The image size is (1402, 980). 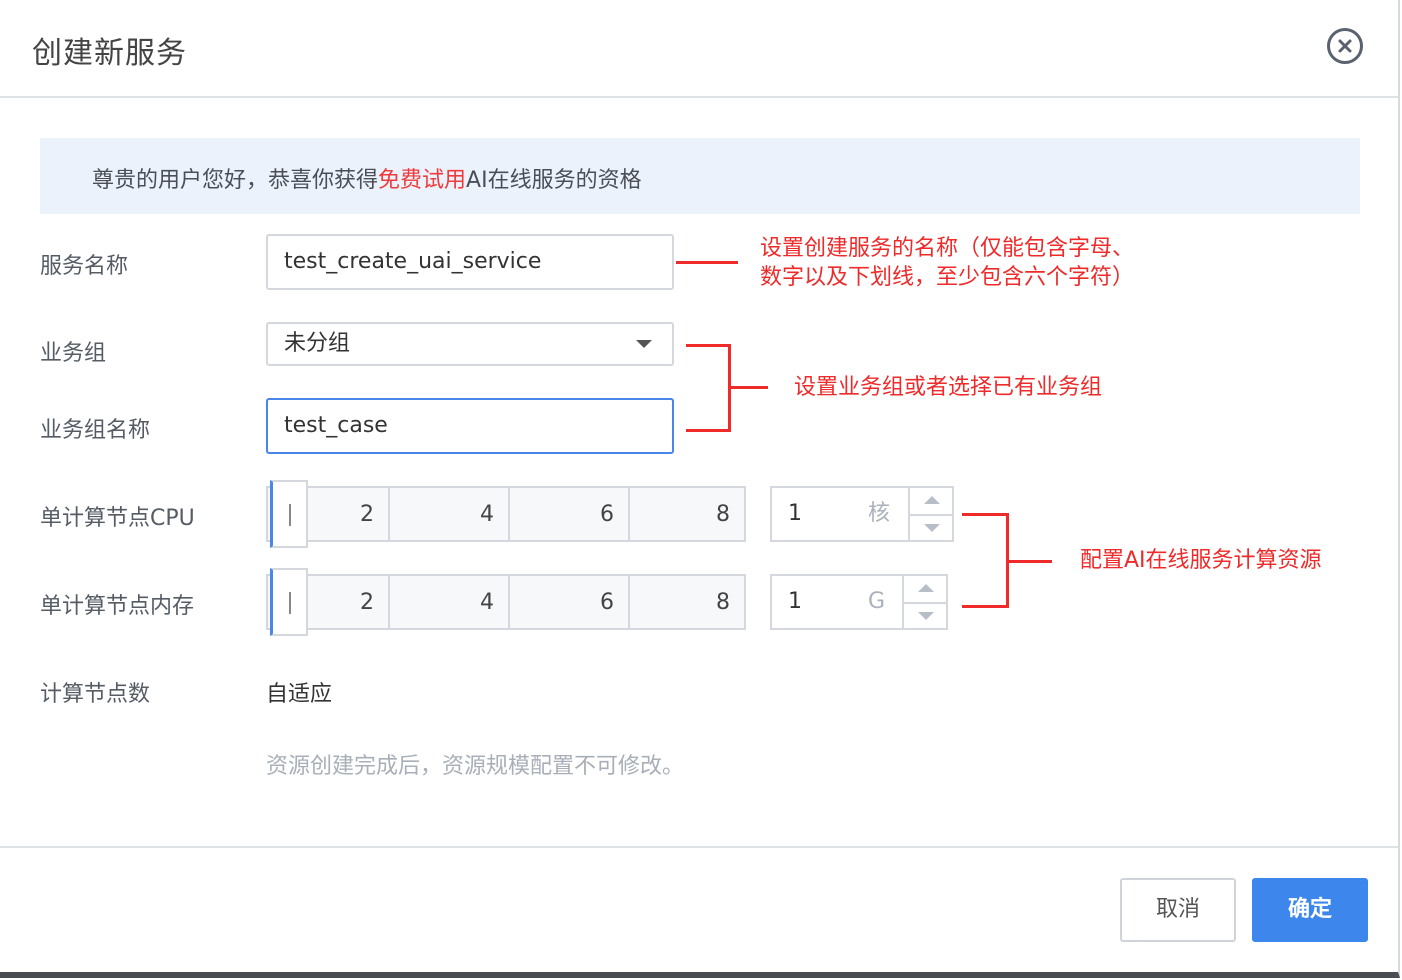 I want to click on business-group-selected: 未分组, so click(x=317, y=343).